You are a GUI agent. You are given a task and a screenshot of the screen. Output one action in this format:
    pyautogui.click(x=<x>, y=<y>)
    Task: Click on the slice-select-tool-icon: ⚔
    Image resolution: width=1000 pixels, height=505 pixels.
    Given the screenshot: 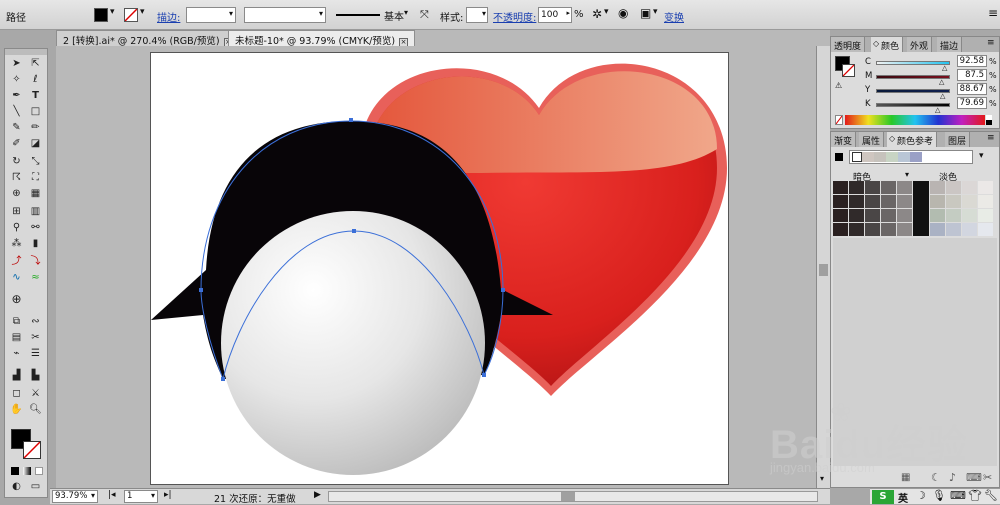 What is the action you would take?
    pyautogui.click(x=35, y=393)
    